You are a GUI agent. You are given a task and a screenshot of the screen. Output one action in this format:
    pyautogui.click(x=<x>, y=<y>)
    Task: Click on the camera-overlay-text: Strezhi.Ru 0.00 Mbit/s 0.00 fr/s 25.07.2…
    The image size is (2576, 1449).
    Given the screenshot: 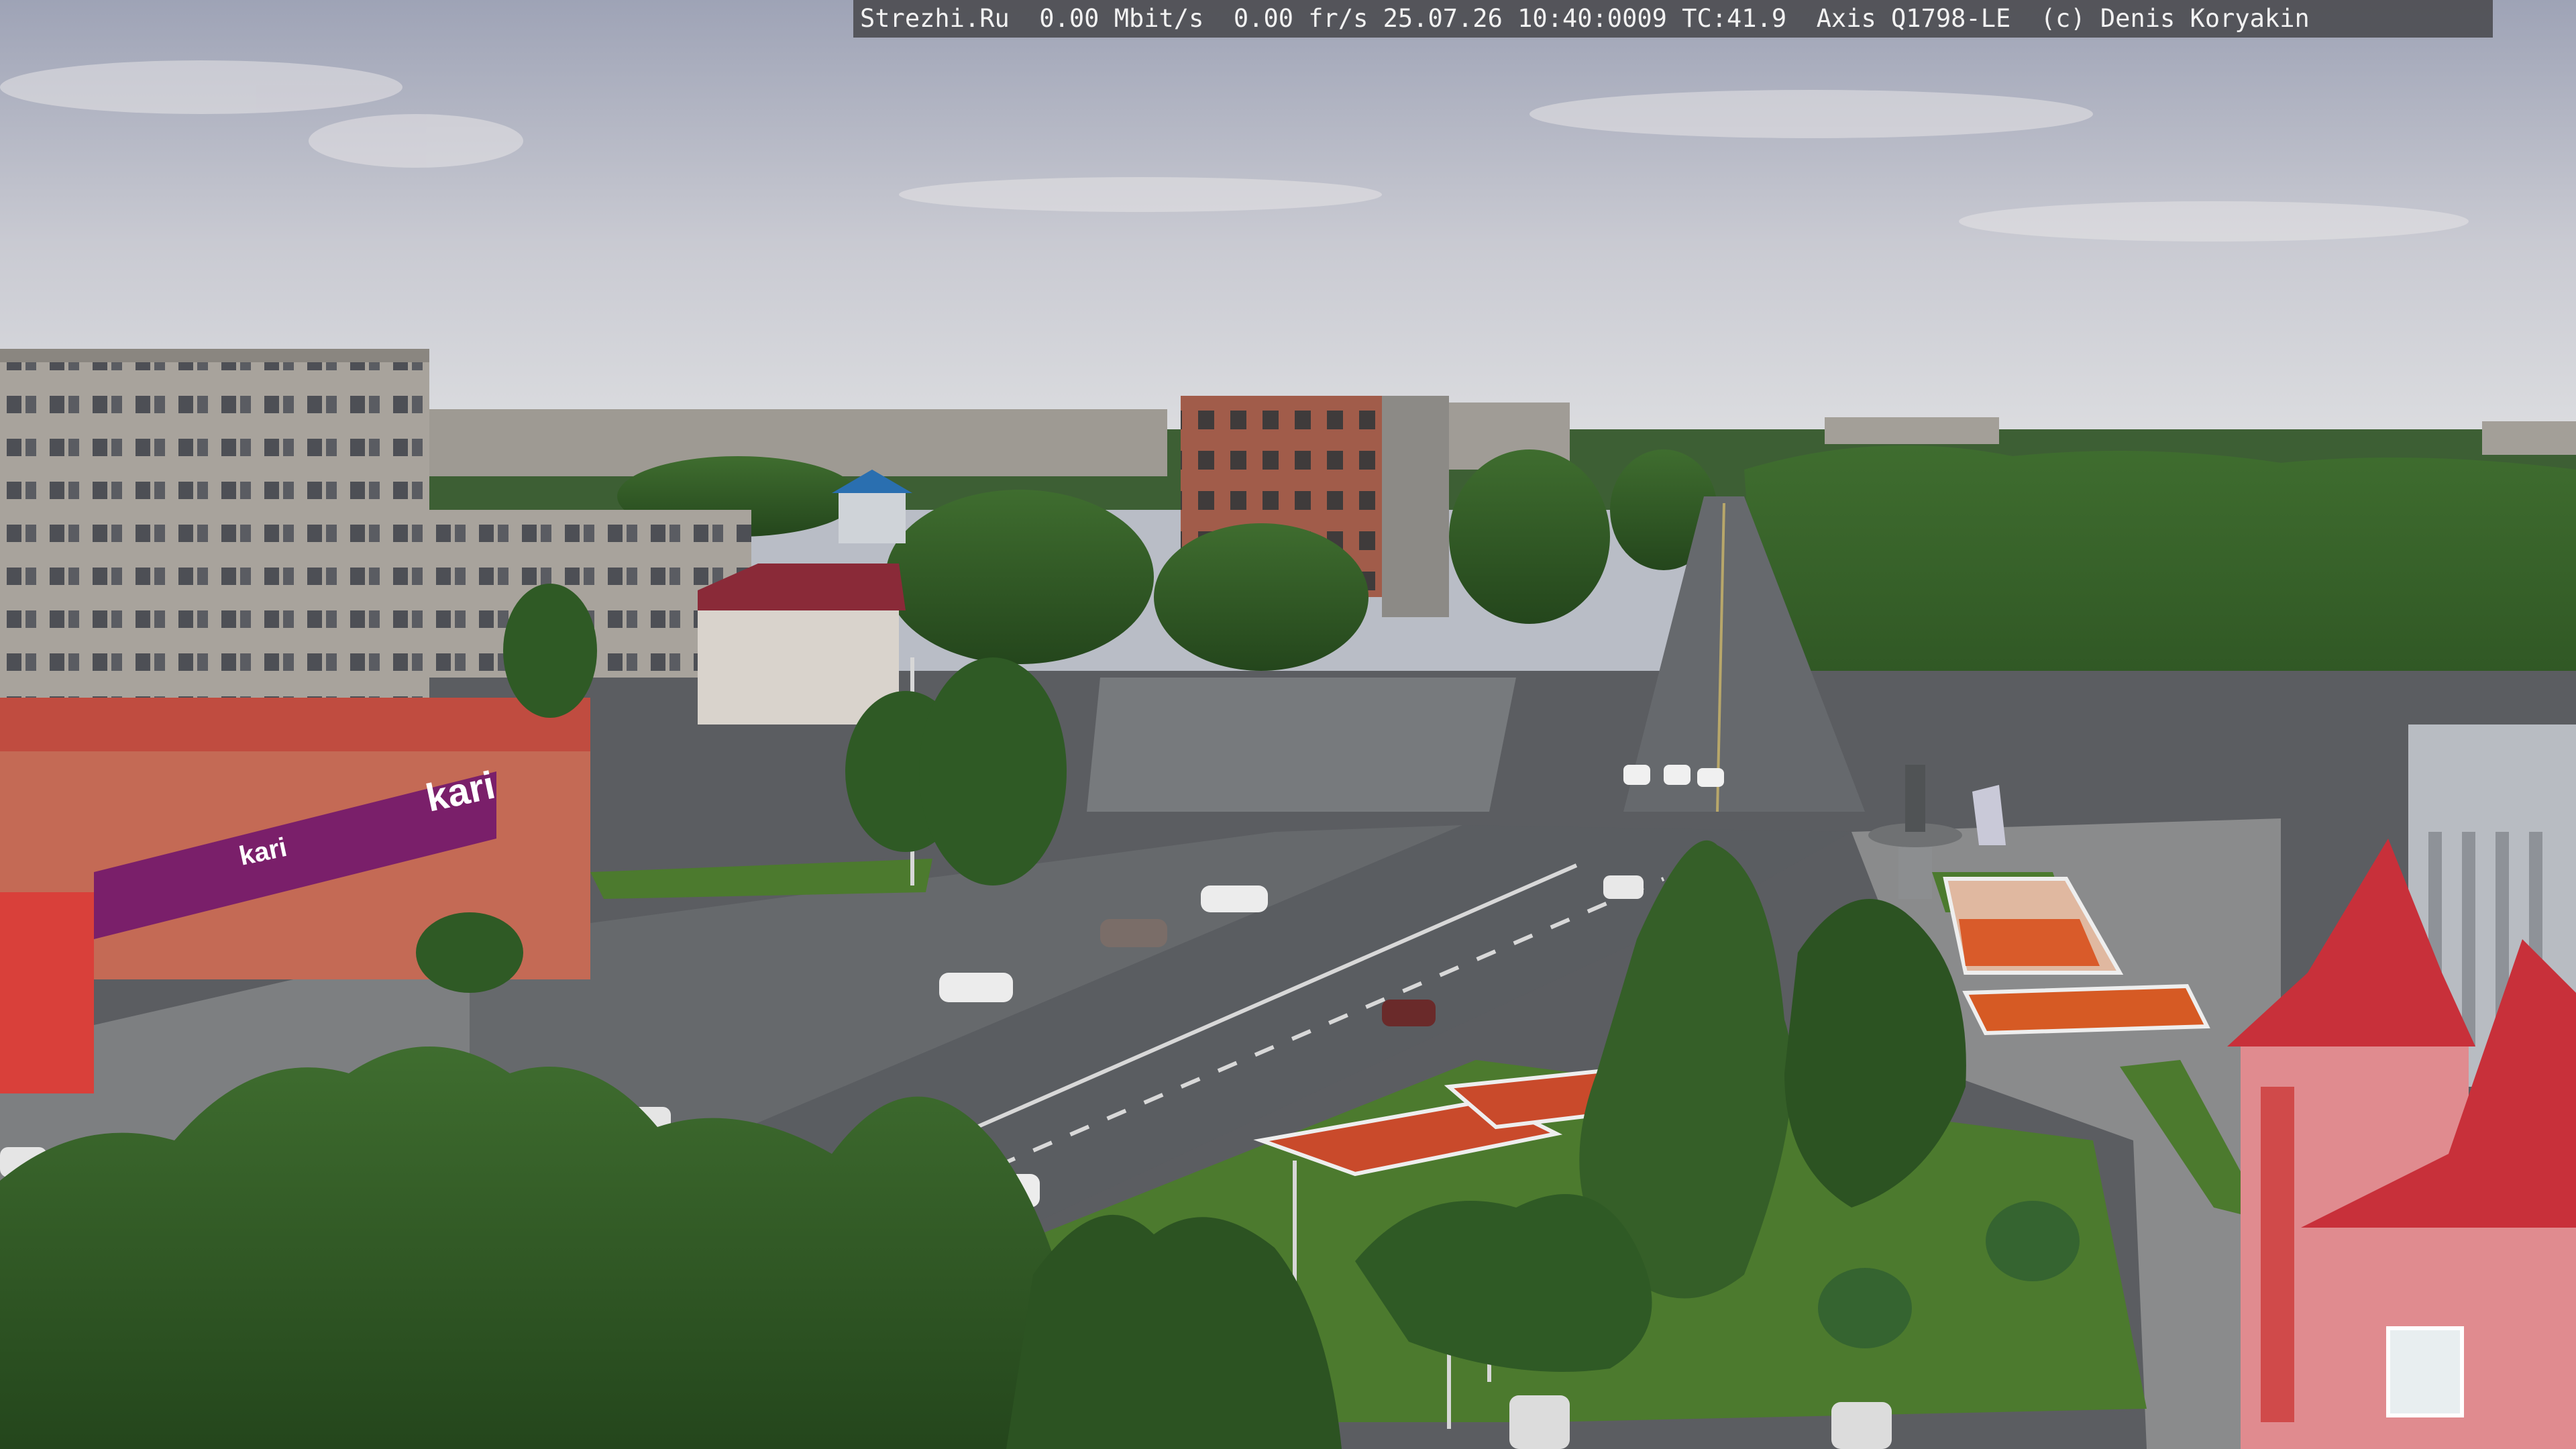 What is the action you would take?
    pyautogui.click(x=1673, y=19)
    